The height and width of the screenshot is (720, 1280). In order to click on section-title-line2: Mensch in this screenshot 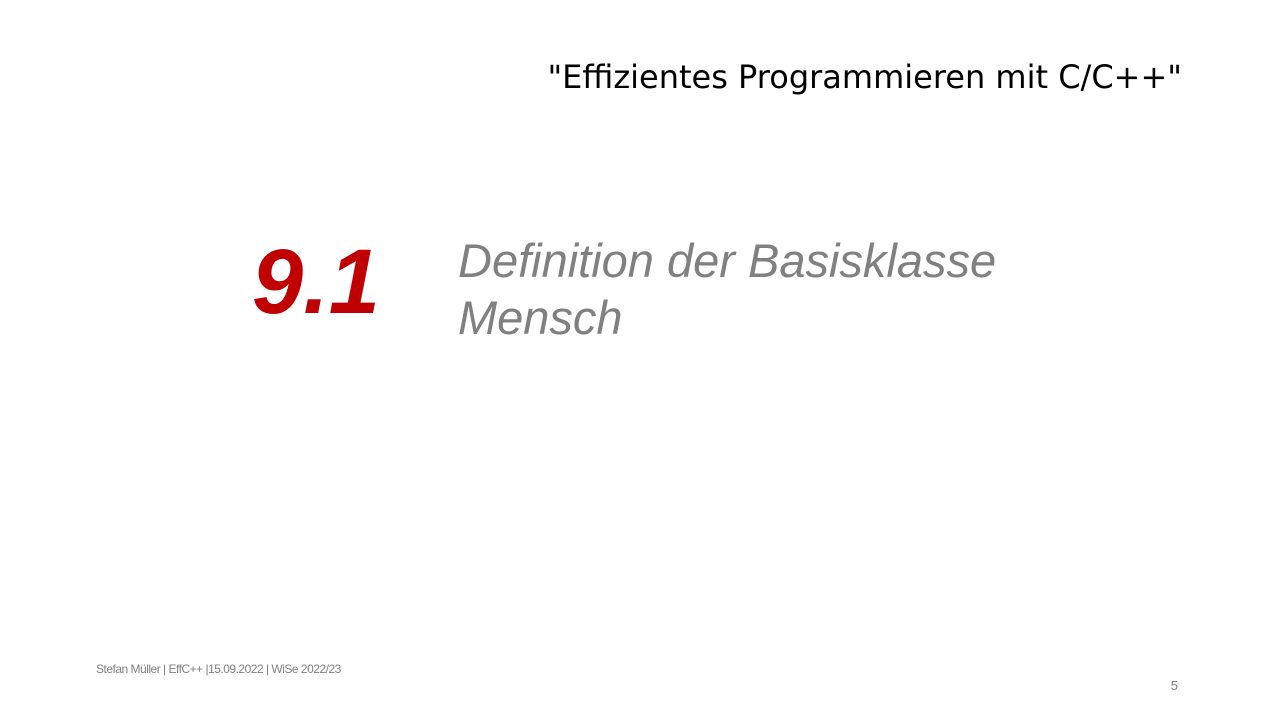, I will do `click(540, 317)`.